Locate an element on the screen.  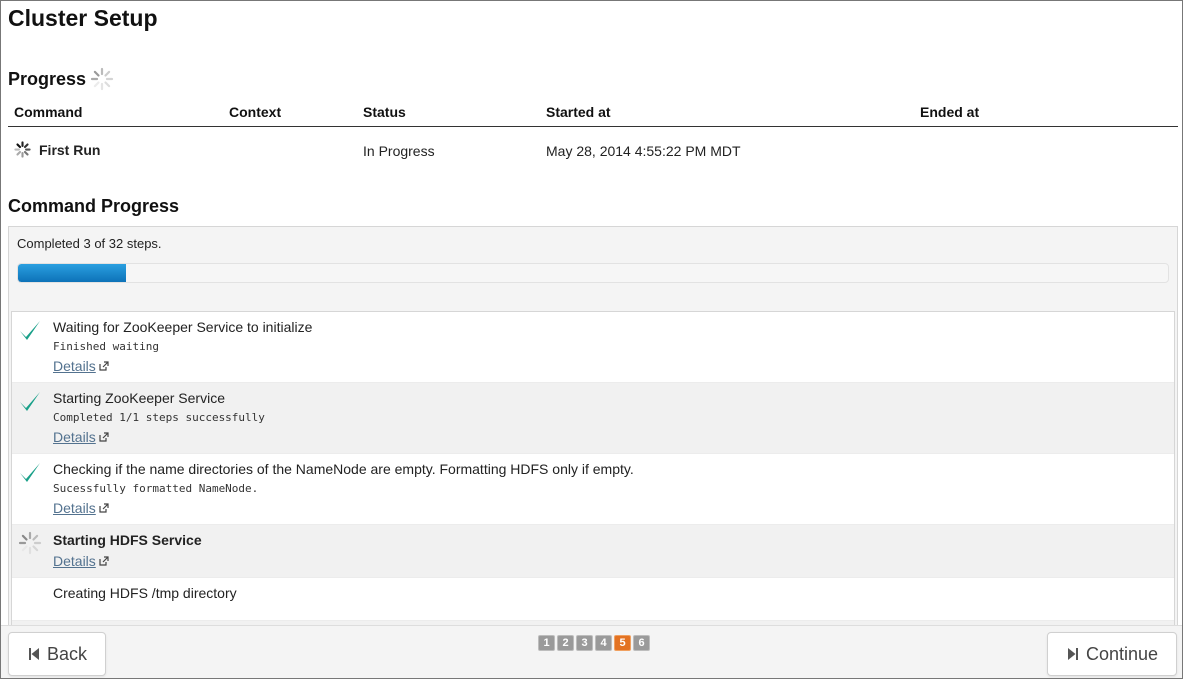
step-subtitle: Sucessfully formatted NameNode. is located at coordinates (156, 488).